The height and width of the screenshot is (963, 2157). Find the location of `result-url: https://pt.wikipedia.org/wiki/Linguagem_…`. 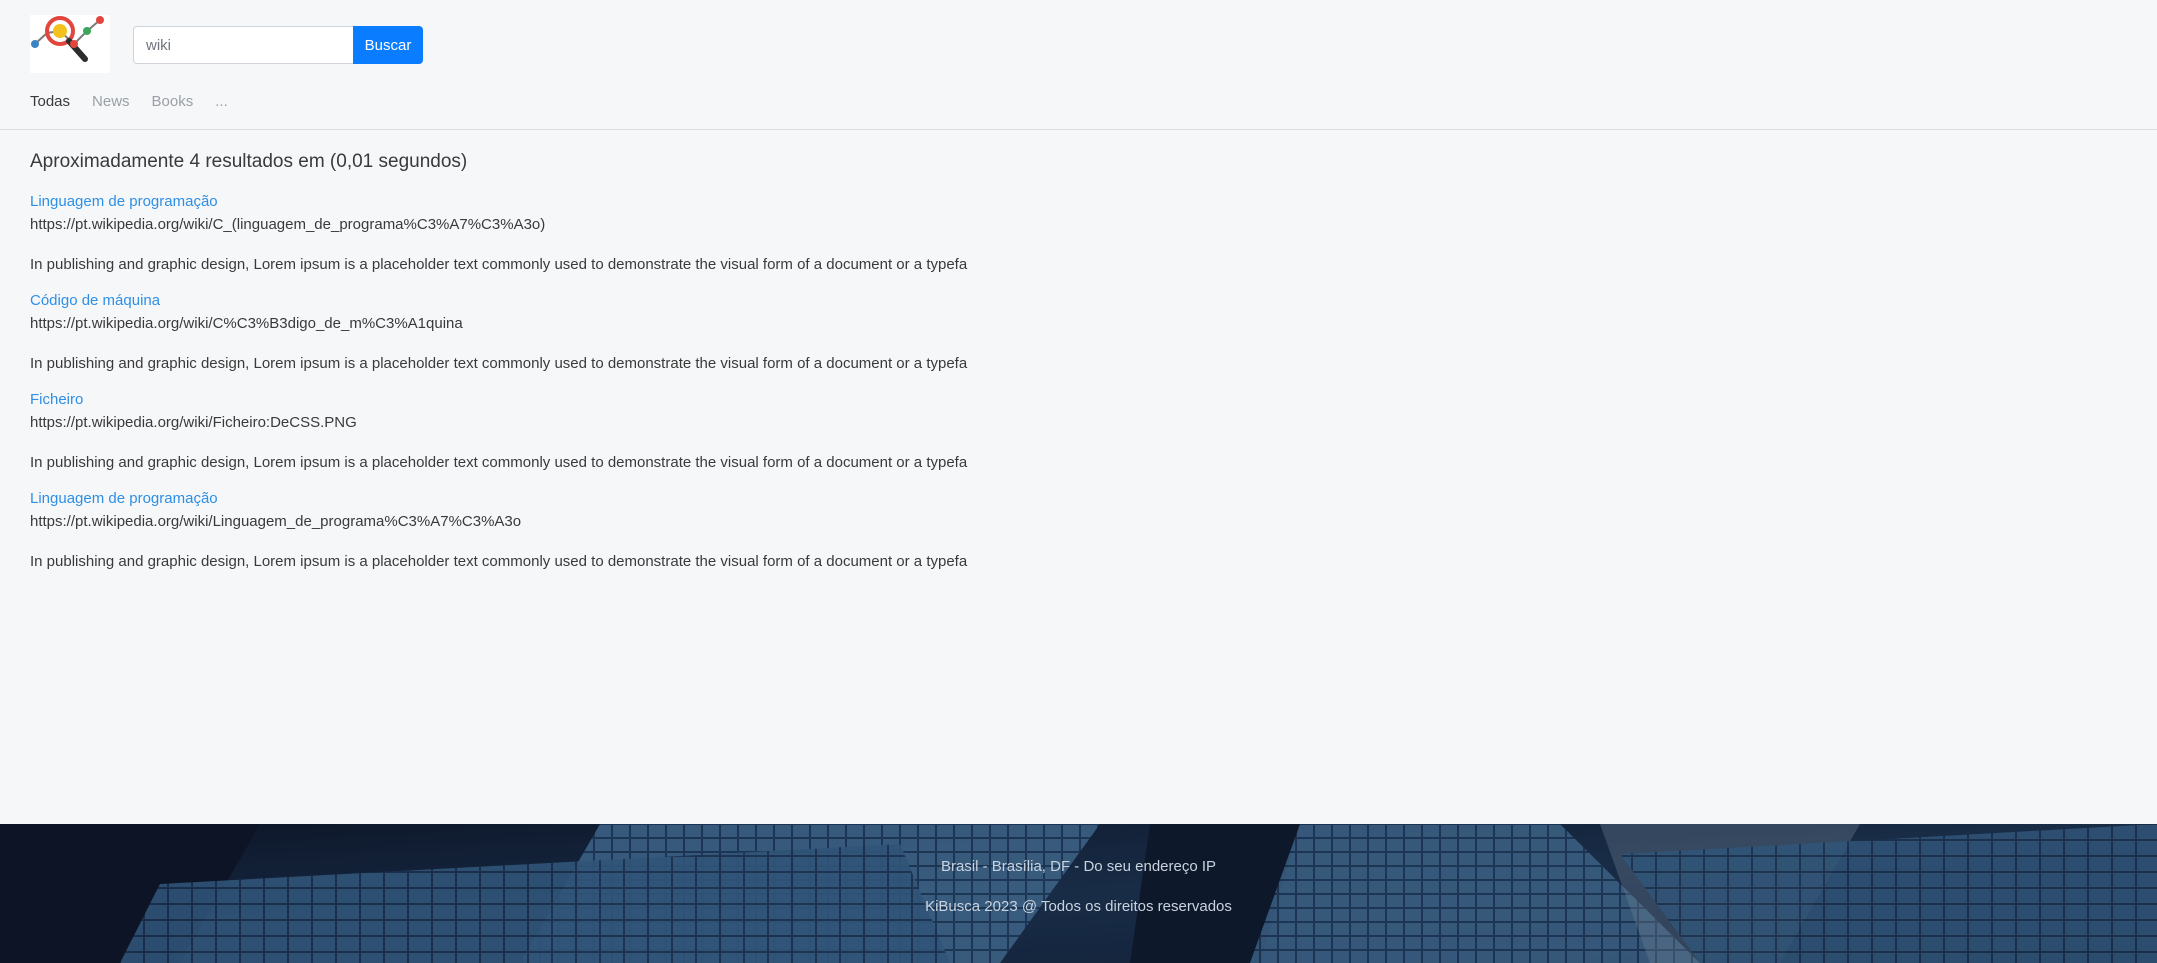

result-url: https://pt.wikipedia.org/wiki/Linguagem_… is located at coordinates (276, 521).